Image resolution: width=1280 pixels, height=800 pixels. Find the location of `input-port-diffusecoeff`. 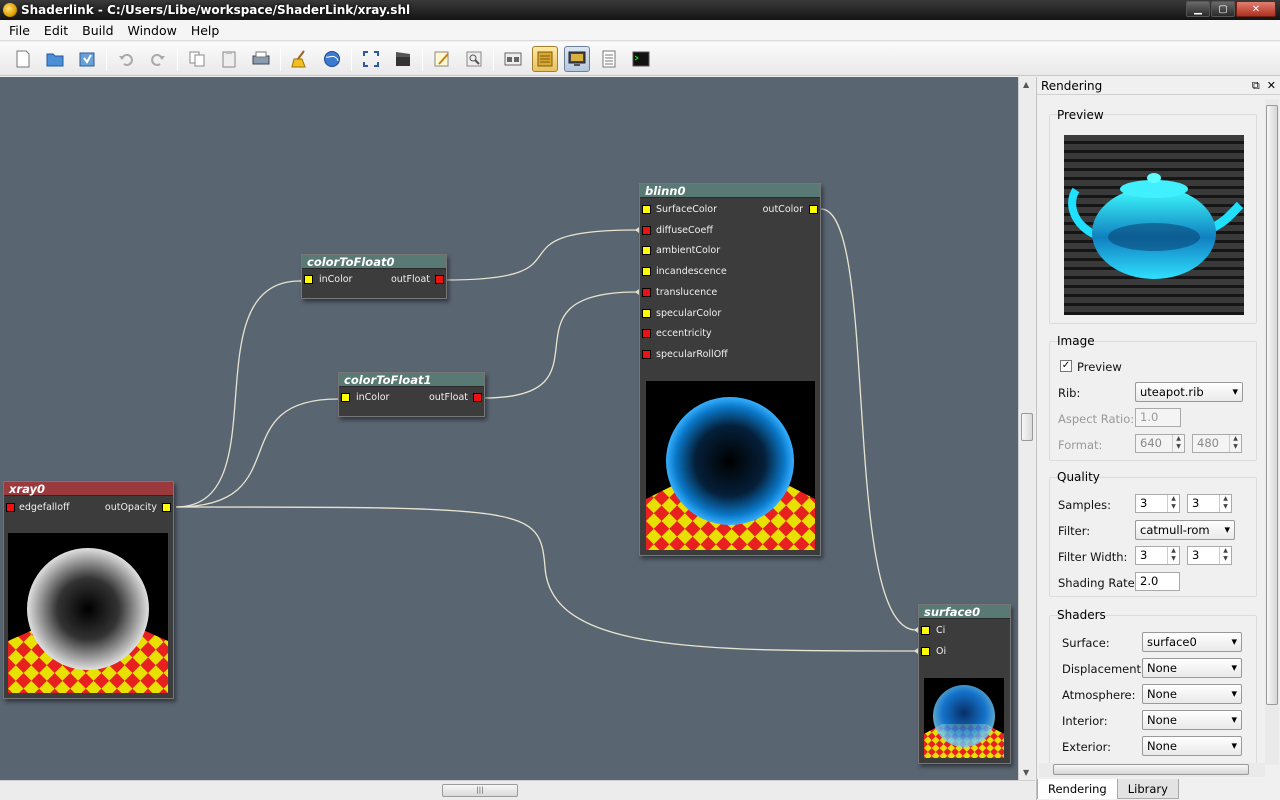

input-port-diffusecoeff is located at coordinates (646, 230).